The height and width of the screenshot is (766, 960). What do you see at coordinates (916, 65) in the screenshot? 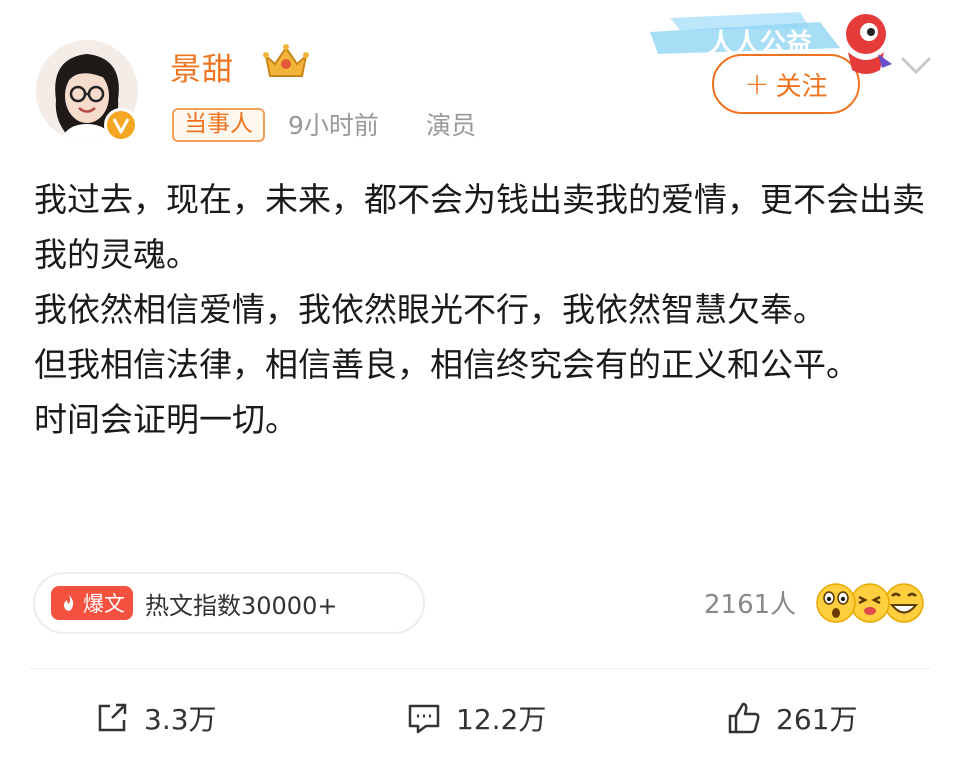
I see `chevron-down-icon` at bounding box center [916, 65].